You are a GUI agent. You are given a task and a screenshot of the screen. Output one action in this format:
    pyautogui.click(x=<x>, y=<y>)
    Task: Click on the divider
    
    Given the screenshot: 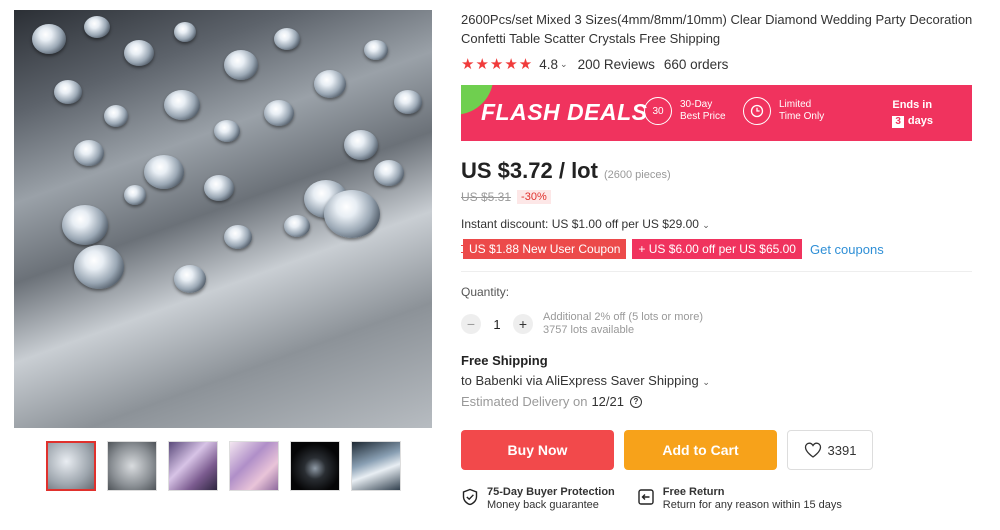 What is the action you would take?
    pyautogui.click(x=716, y=271)
    